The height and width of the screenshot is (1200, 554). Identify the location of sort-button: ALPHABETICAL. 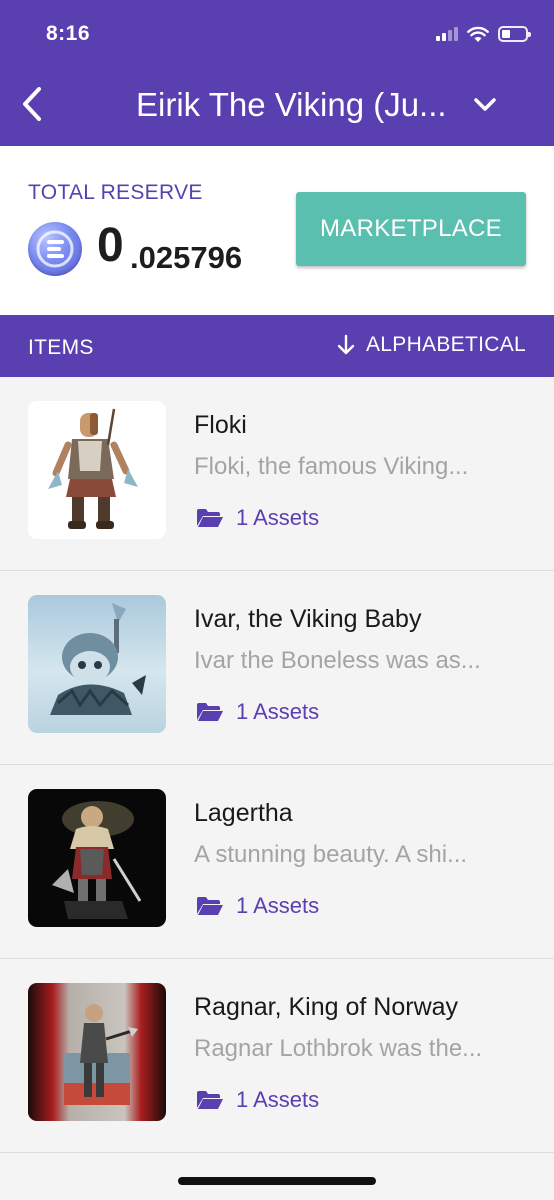
(431, 345).